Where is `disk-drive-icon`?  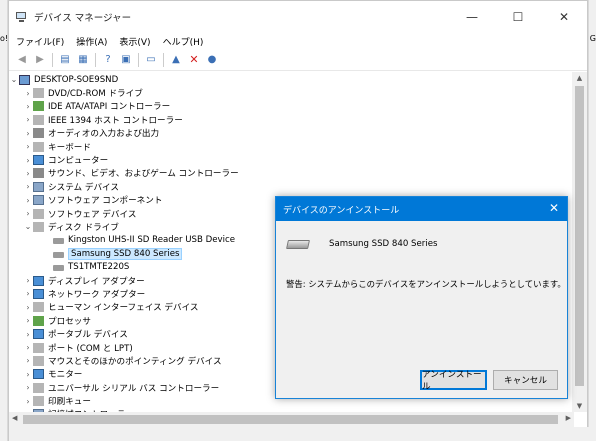
disk-drive-icon is located at coordinates (38, 226).